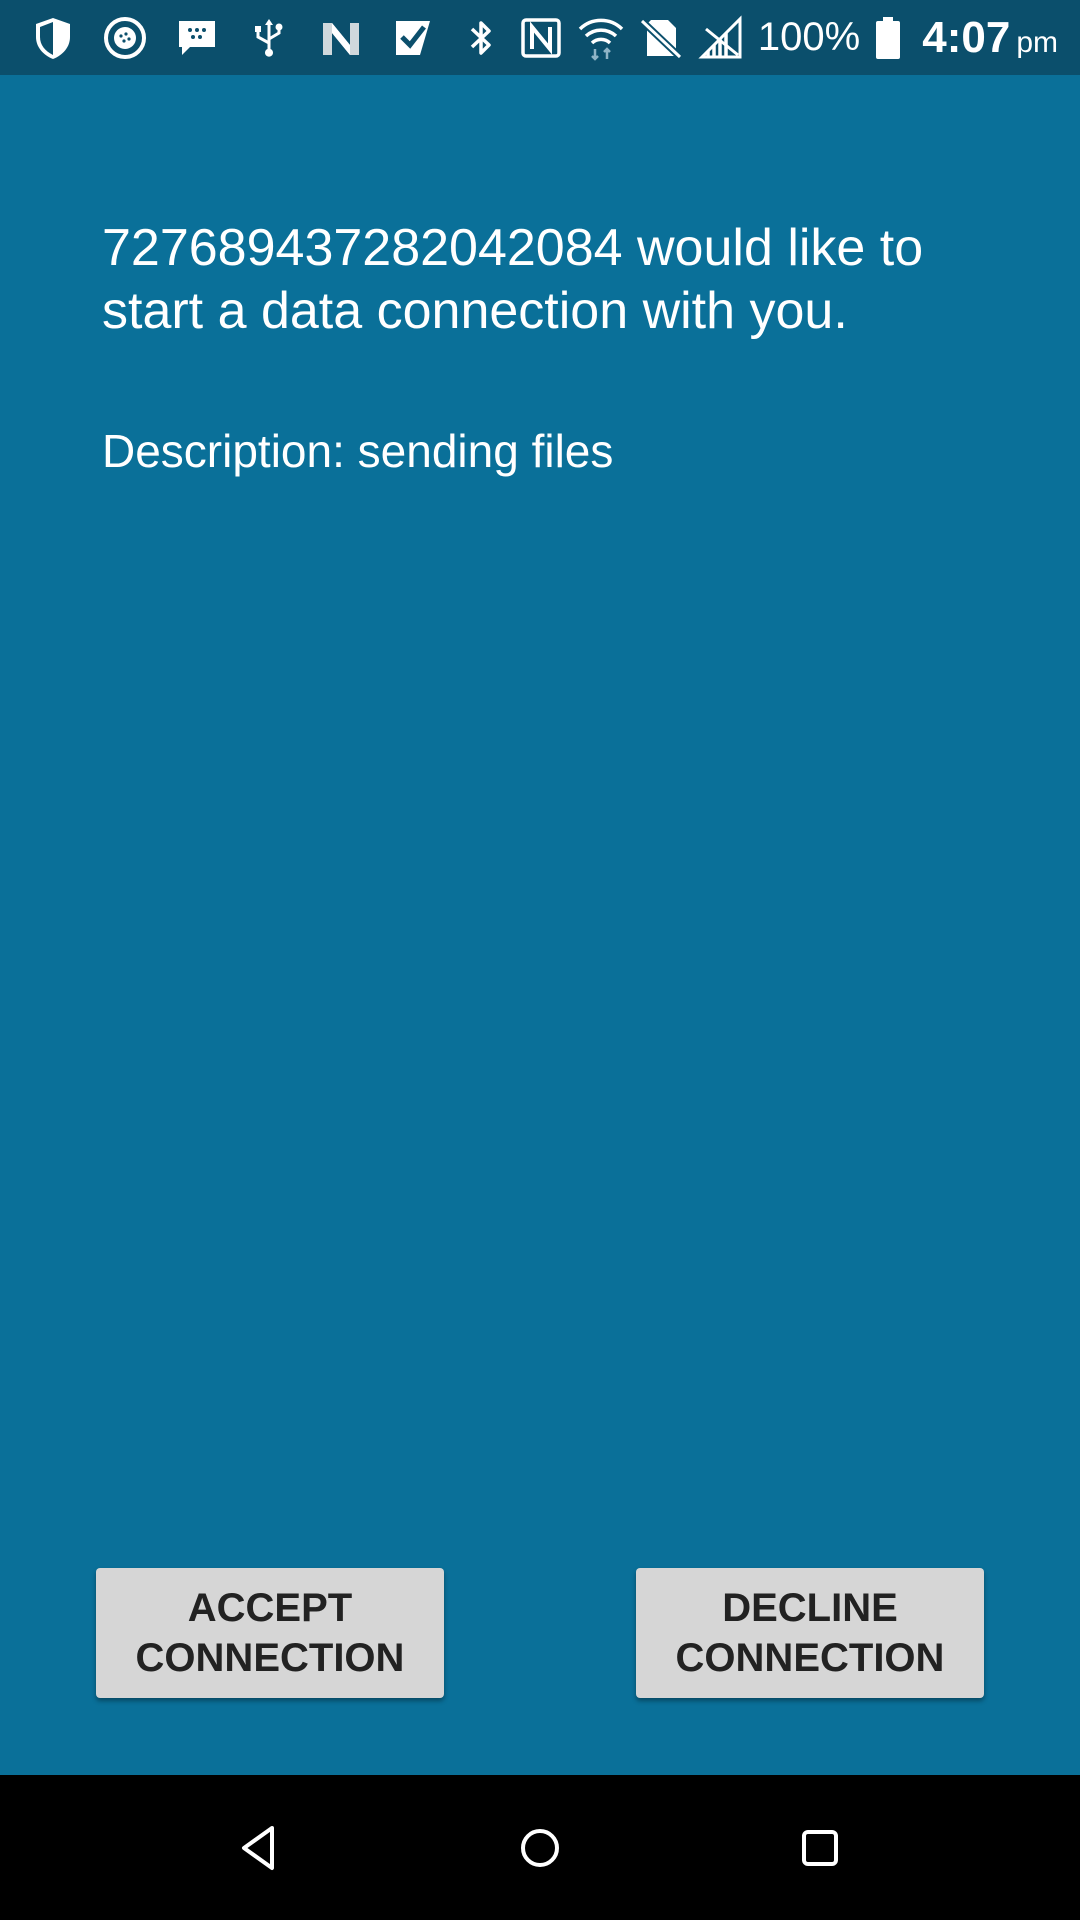 The image size is (1080, 1920). What do you see at coordinates (270, 1658) in the screenshot?
I see `accept-button-line2: CONNECTION` at bounding box center [270, 1658].